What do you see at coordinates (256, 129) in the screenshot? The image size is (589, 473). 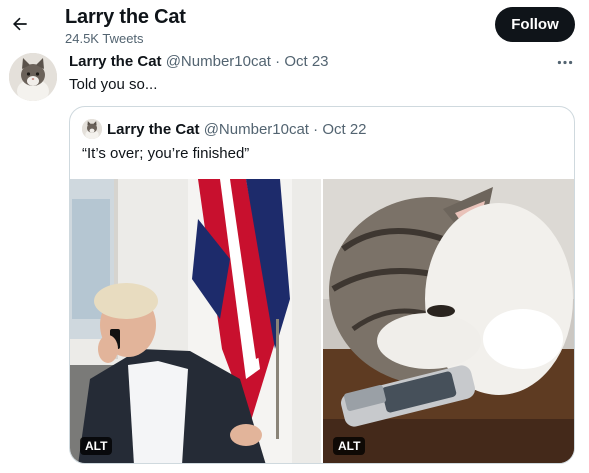 I see `quoted-author-handle: @Number10cat` at bounding box center [256, 129].